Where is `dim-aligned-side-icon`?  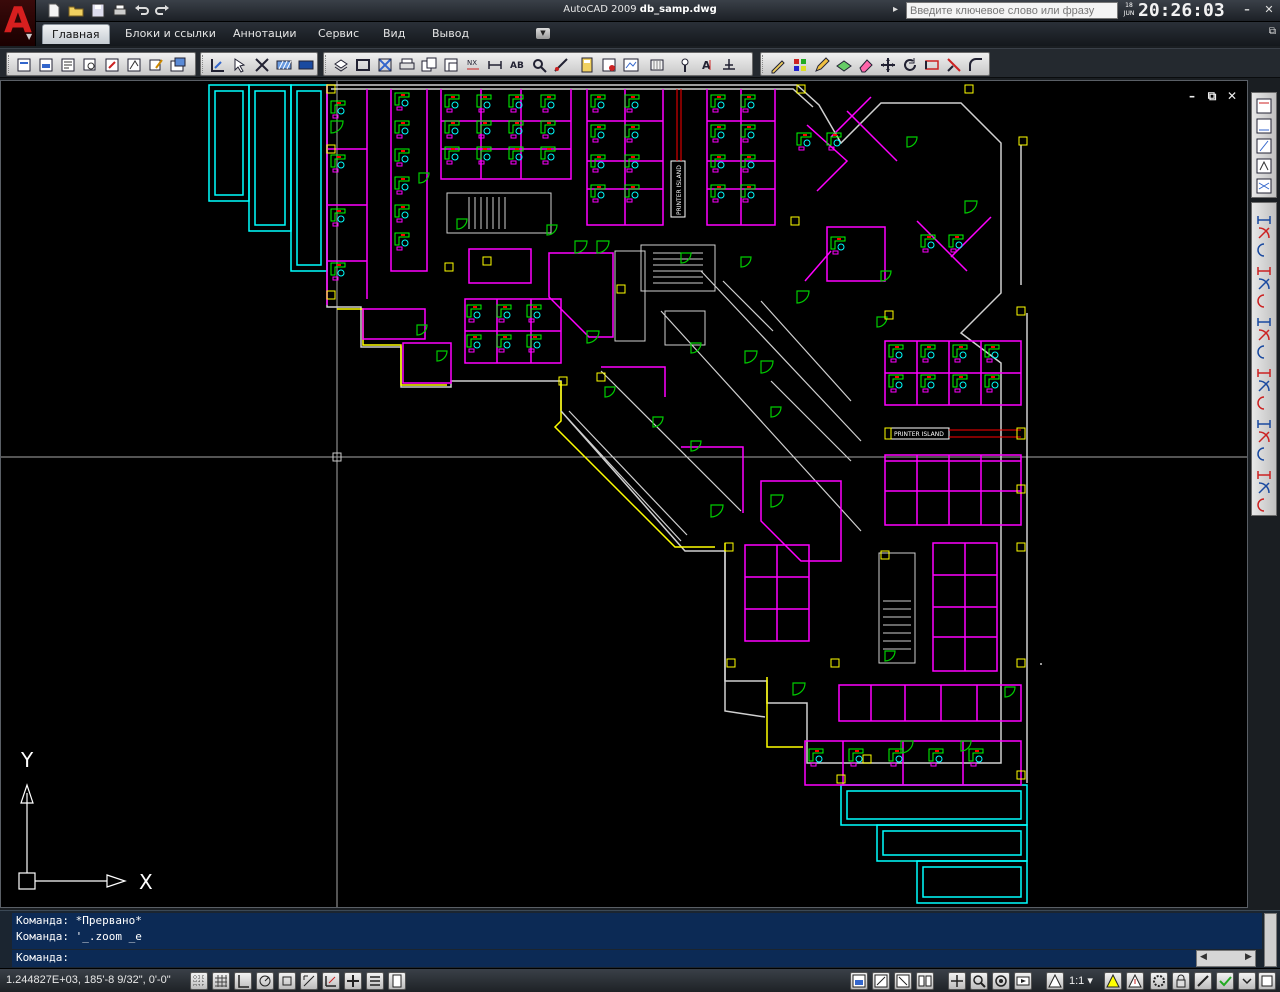
dim-aligned-side-icon is located at coordinates (1264, 126).